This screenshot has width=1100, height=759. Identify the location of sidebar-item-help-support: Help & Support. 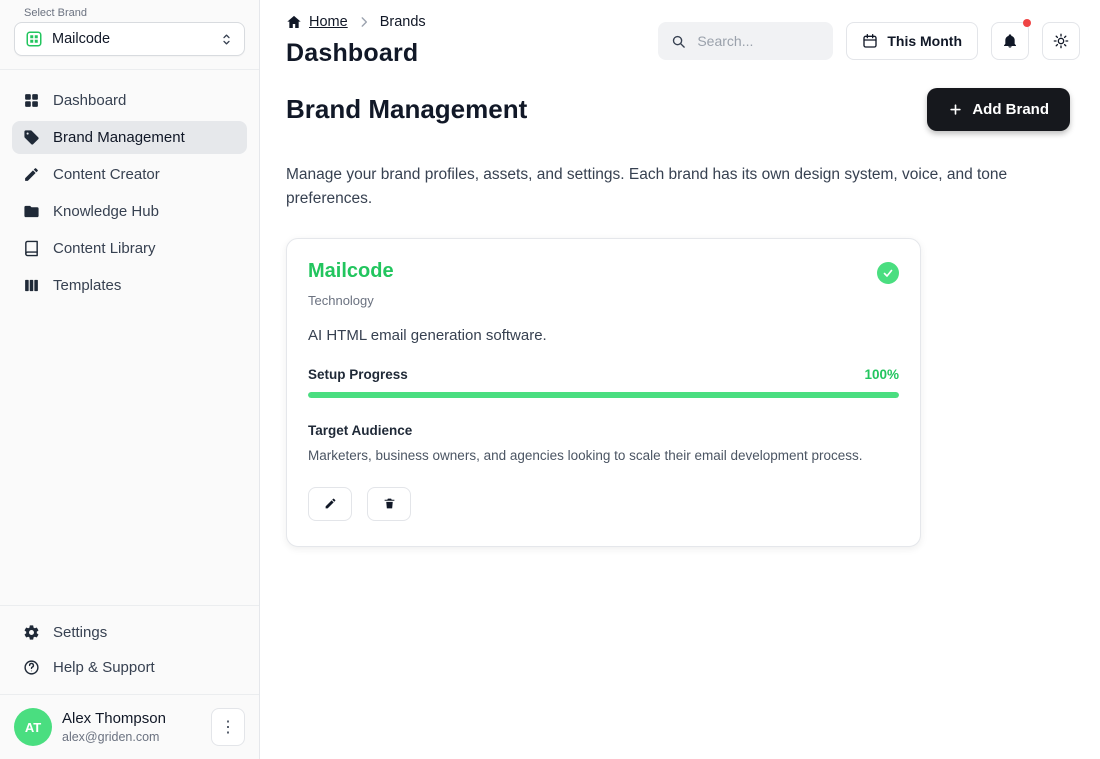
(129, 667).